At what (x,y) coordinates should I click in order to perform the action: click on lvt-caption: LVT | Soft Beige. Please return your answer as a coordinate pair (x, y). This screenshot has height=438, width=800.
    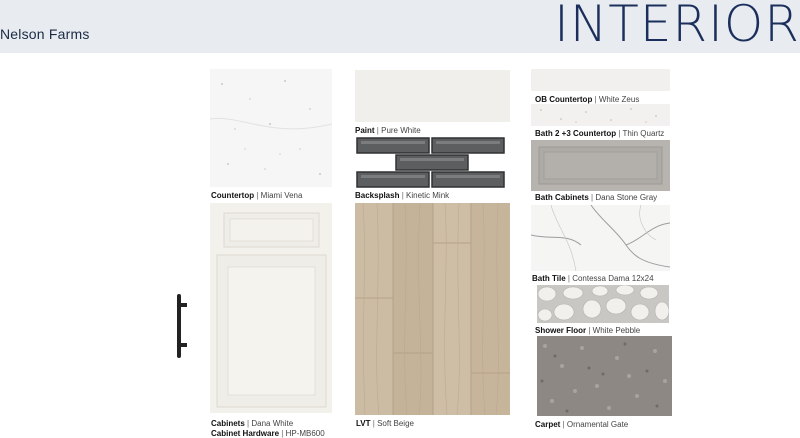
    Looking at the image, I should click on (385, 423).